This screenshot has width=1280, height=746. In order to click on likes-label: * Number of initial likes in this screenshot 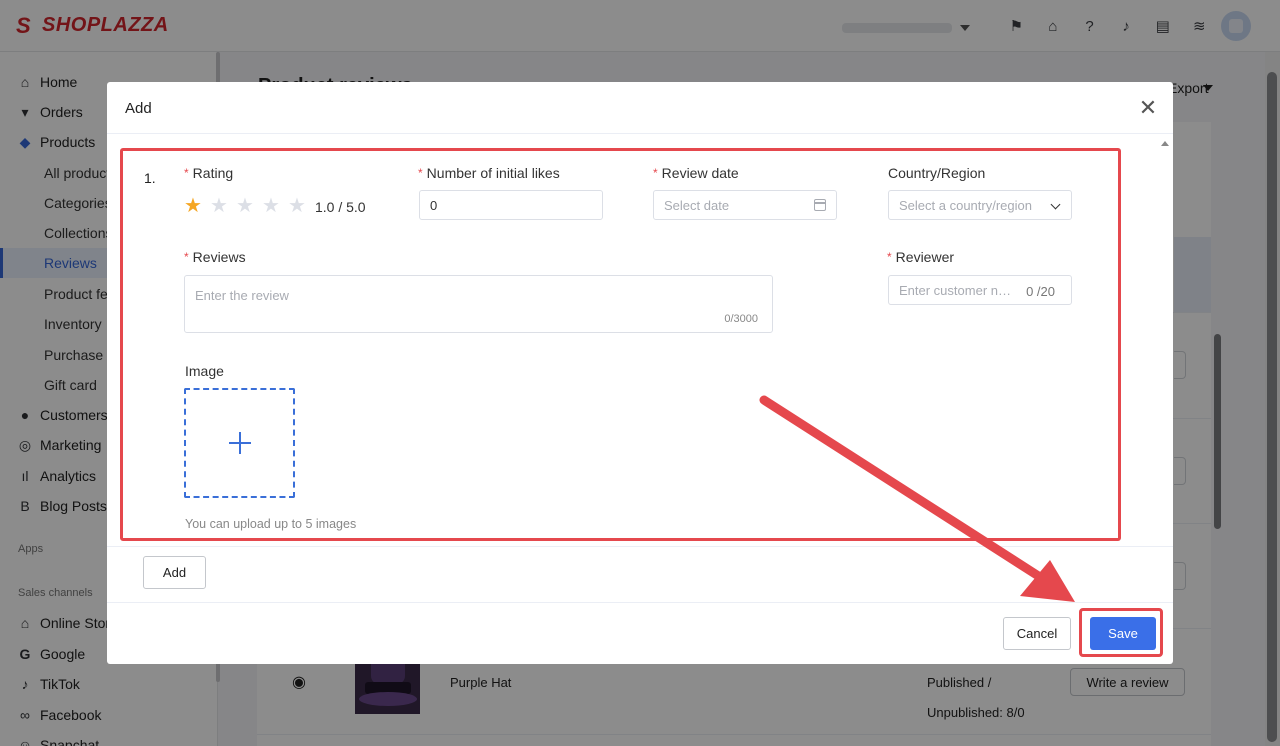, I will do `click(489, 173)`.